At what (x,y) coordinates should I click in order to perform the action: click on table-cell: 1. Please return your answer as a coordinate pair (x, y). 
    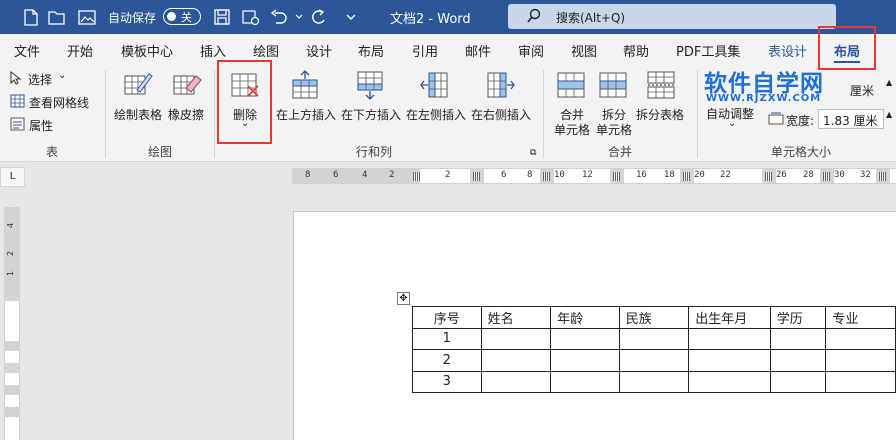
    Looking at the image, I should click on (447, 338).